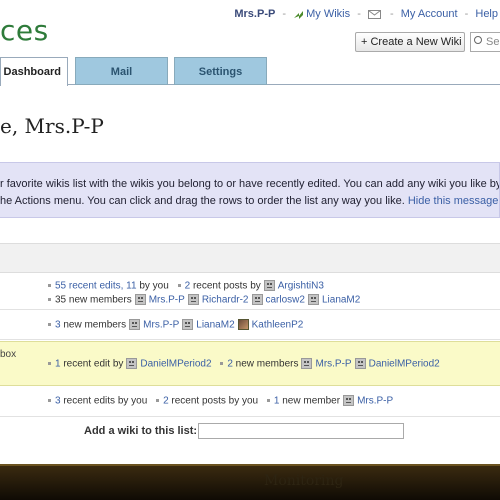  What do you see at coordinates (58, 364) in the screenshot?
I see `edit-count-link: 1` at bounding box center [58, 364].